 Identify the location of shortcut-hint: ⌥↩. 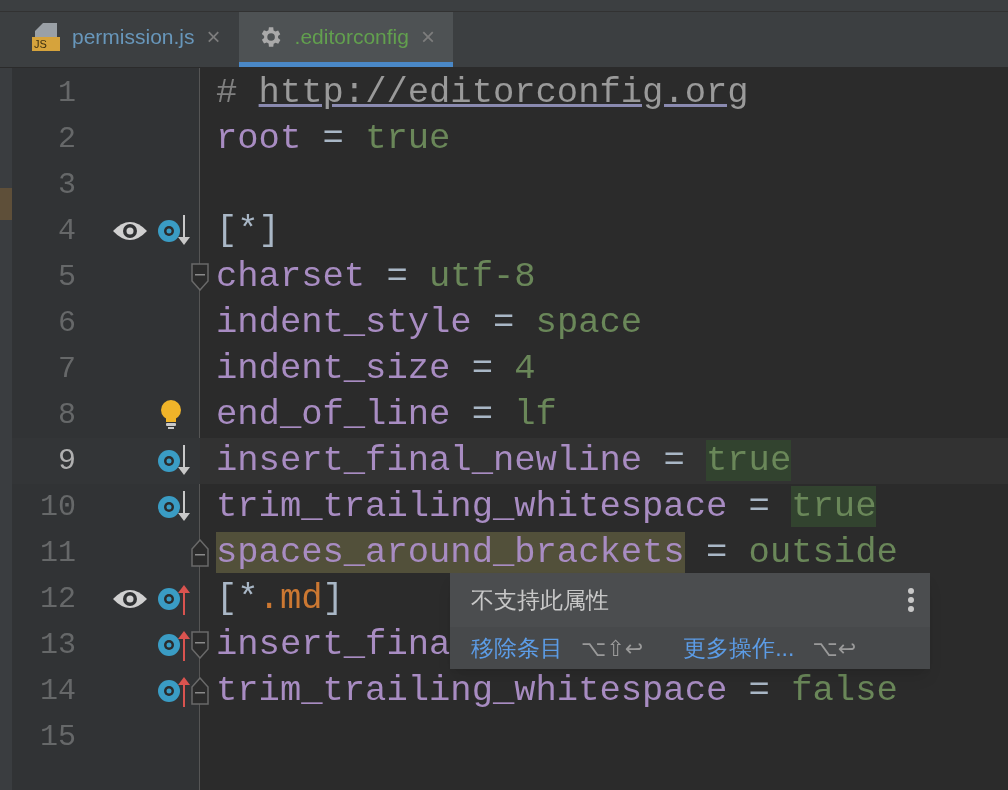
(834, 648).